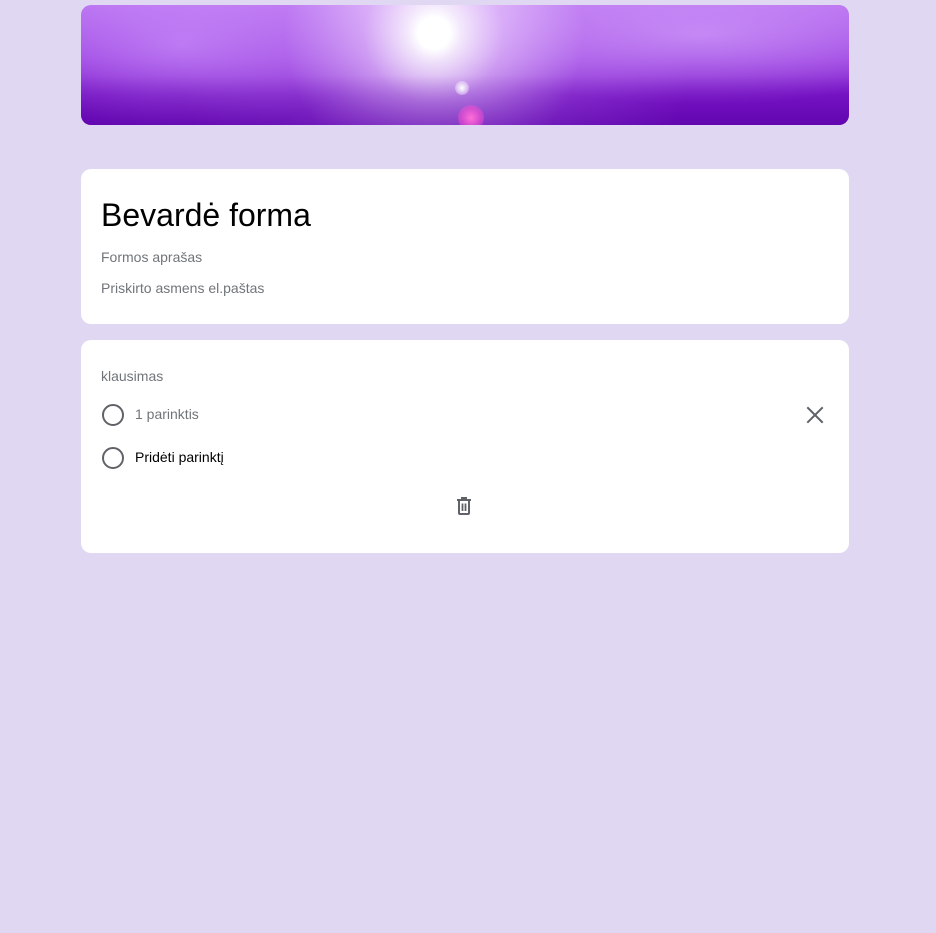 This screenshot has width=936, height=933. I want to click on option-row: 1 parinktis, so click(465, 415).